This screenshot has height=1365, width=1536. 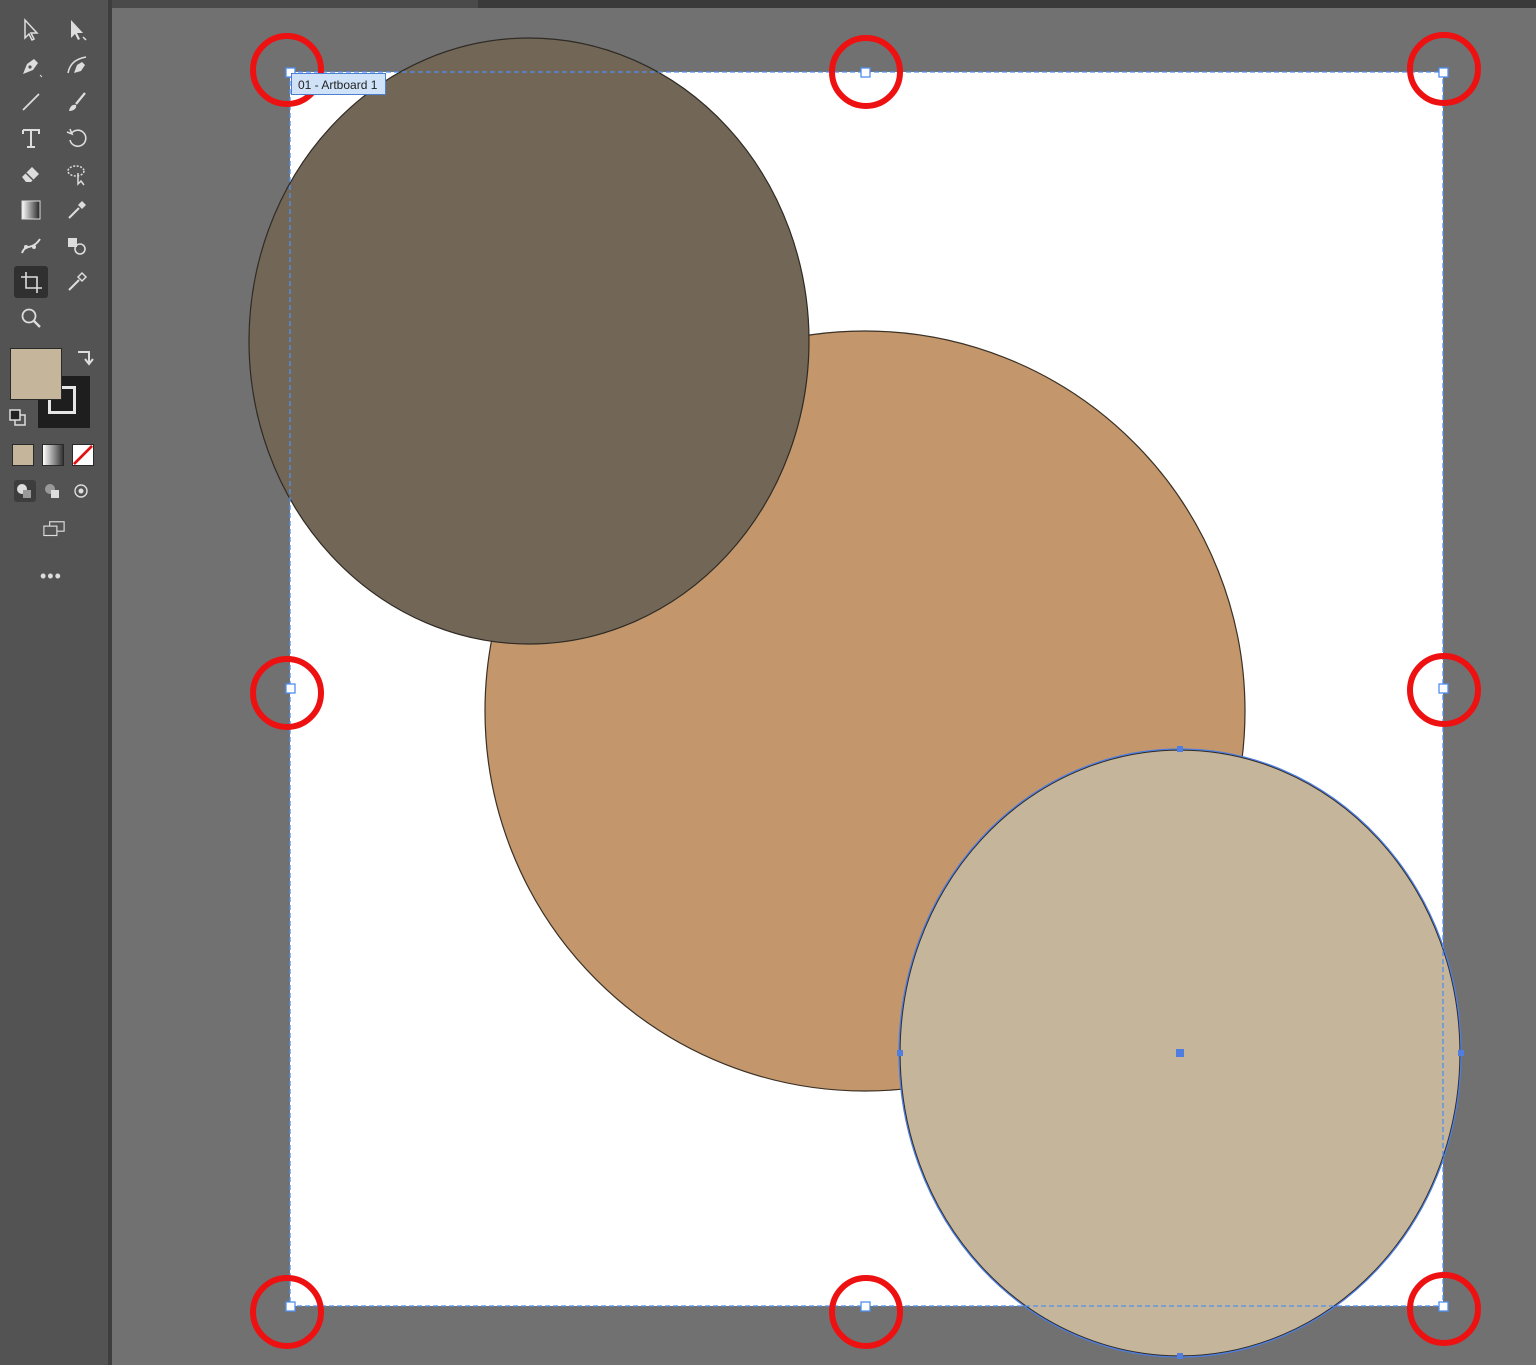 I want to click on direct-selection-arrow-icon, so click(x=79, y=30).